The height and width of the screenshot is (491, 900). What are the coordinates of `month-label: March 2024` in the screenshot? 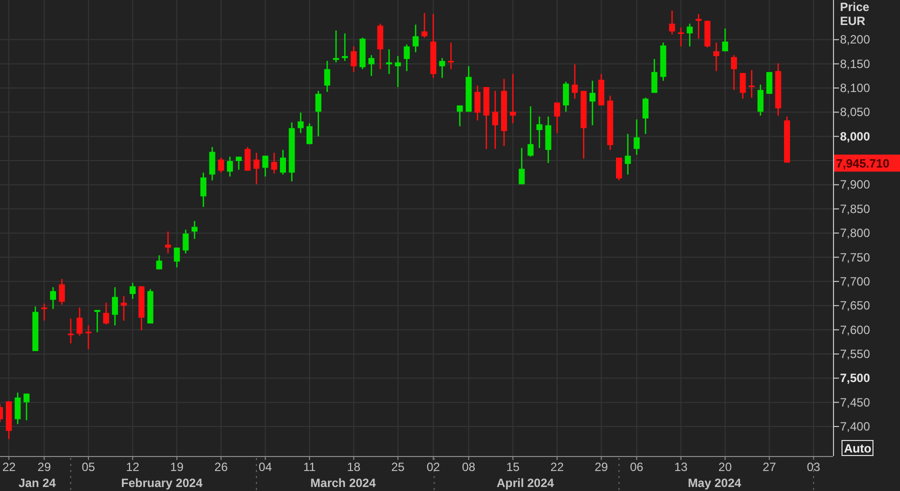 It's located at (343, 483).